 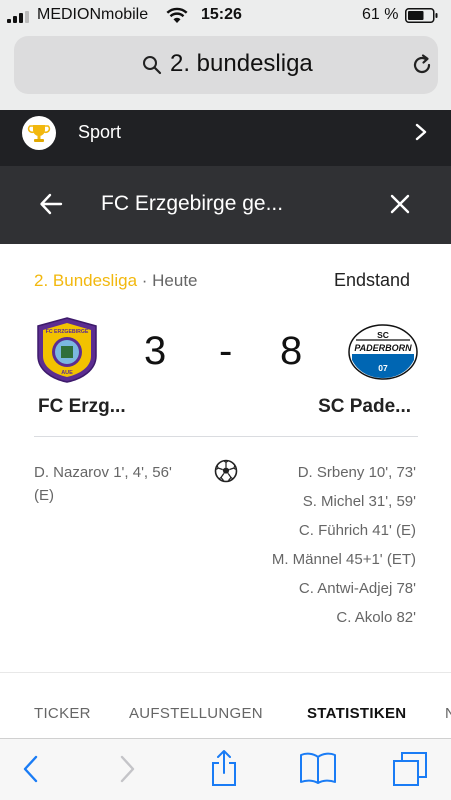 I want to click on forward-icon, so click(x=127, y=769).